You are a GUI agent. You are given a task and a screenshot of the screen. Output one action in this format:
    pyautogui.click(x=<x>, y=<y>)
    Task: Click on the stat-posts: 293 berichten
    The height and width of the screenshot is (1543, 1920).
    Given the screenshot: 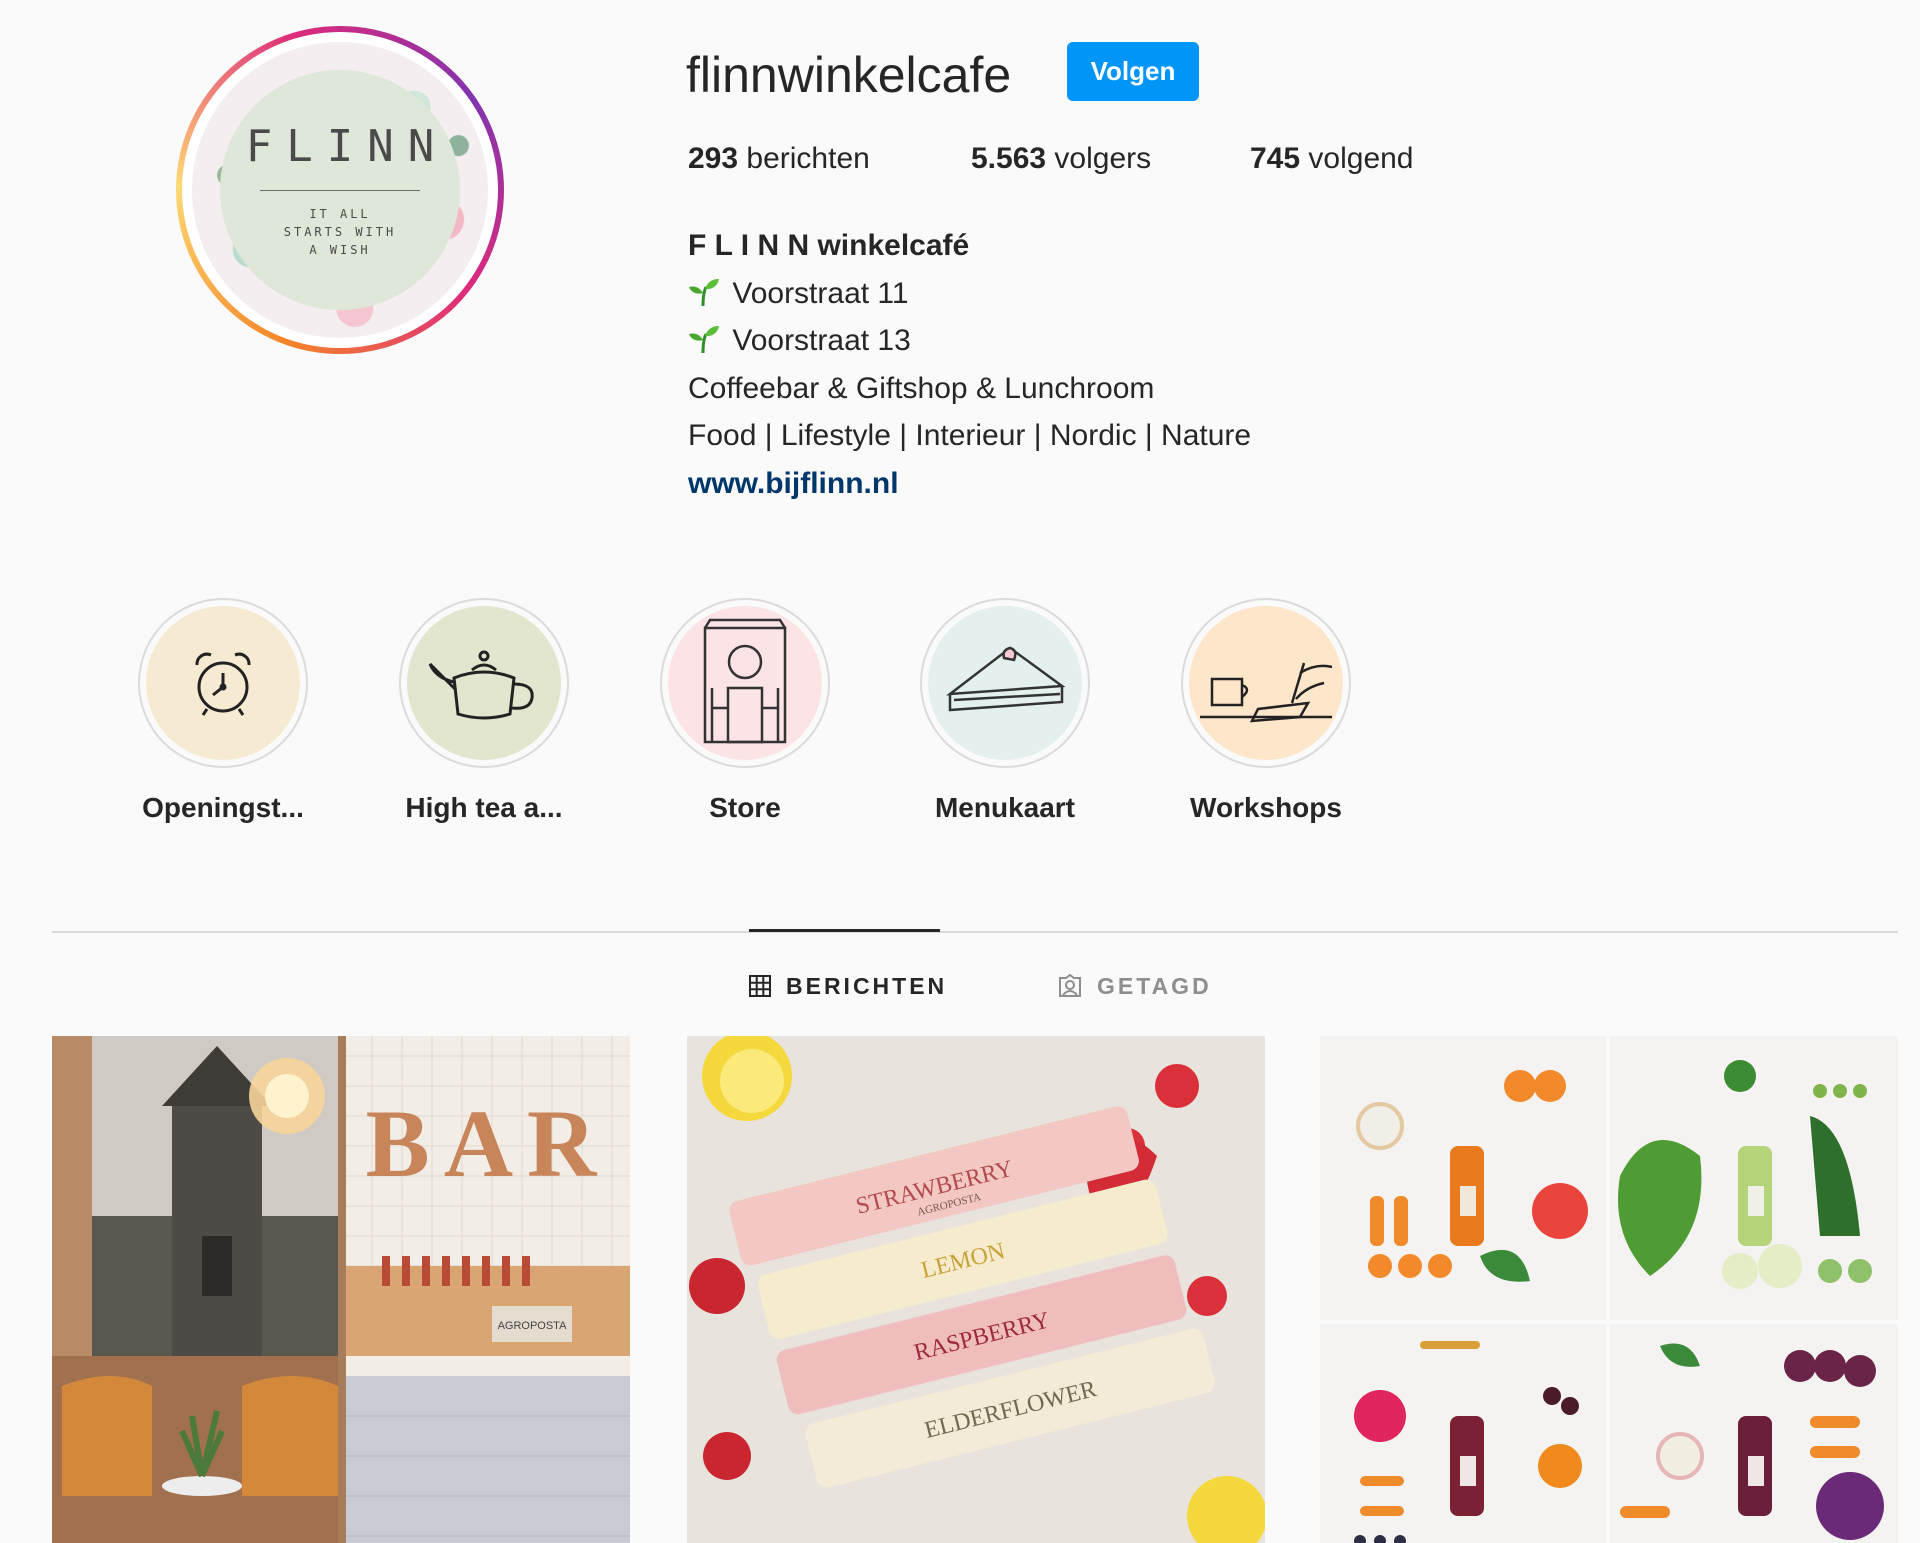 What is the action you would take?
    pyautogui.click(x=779, y=159)
    